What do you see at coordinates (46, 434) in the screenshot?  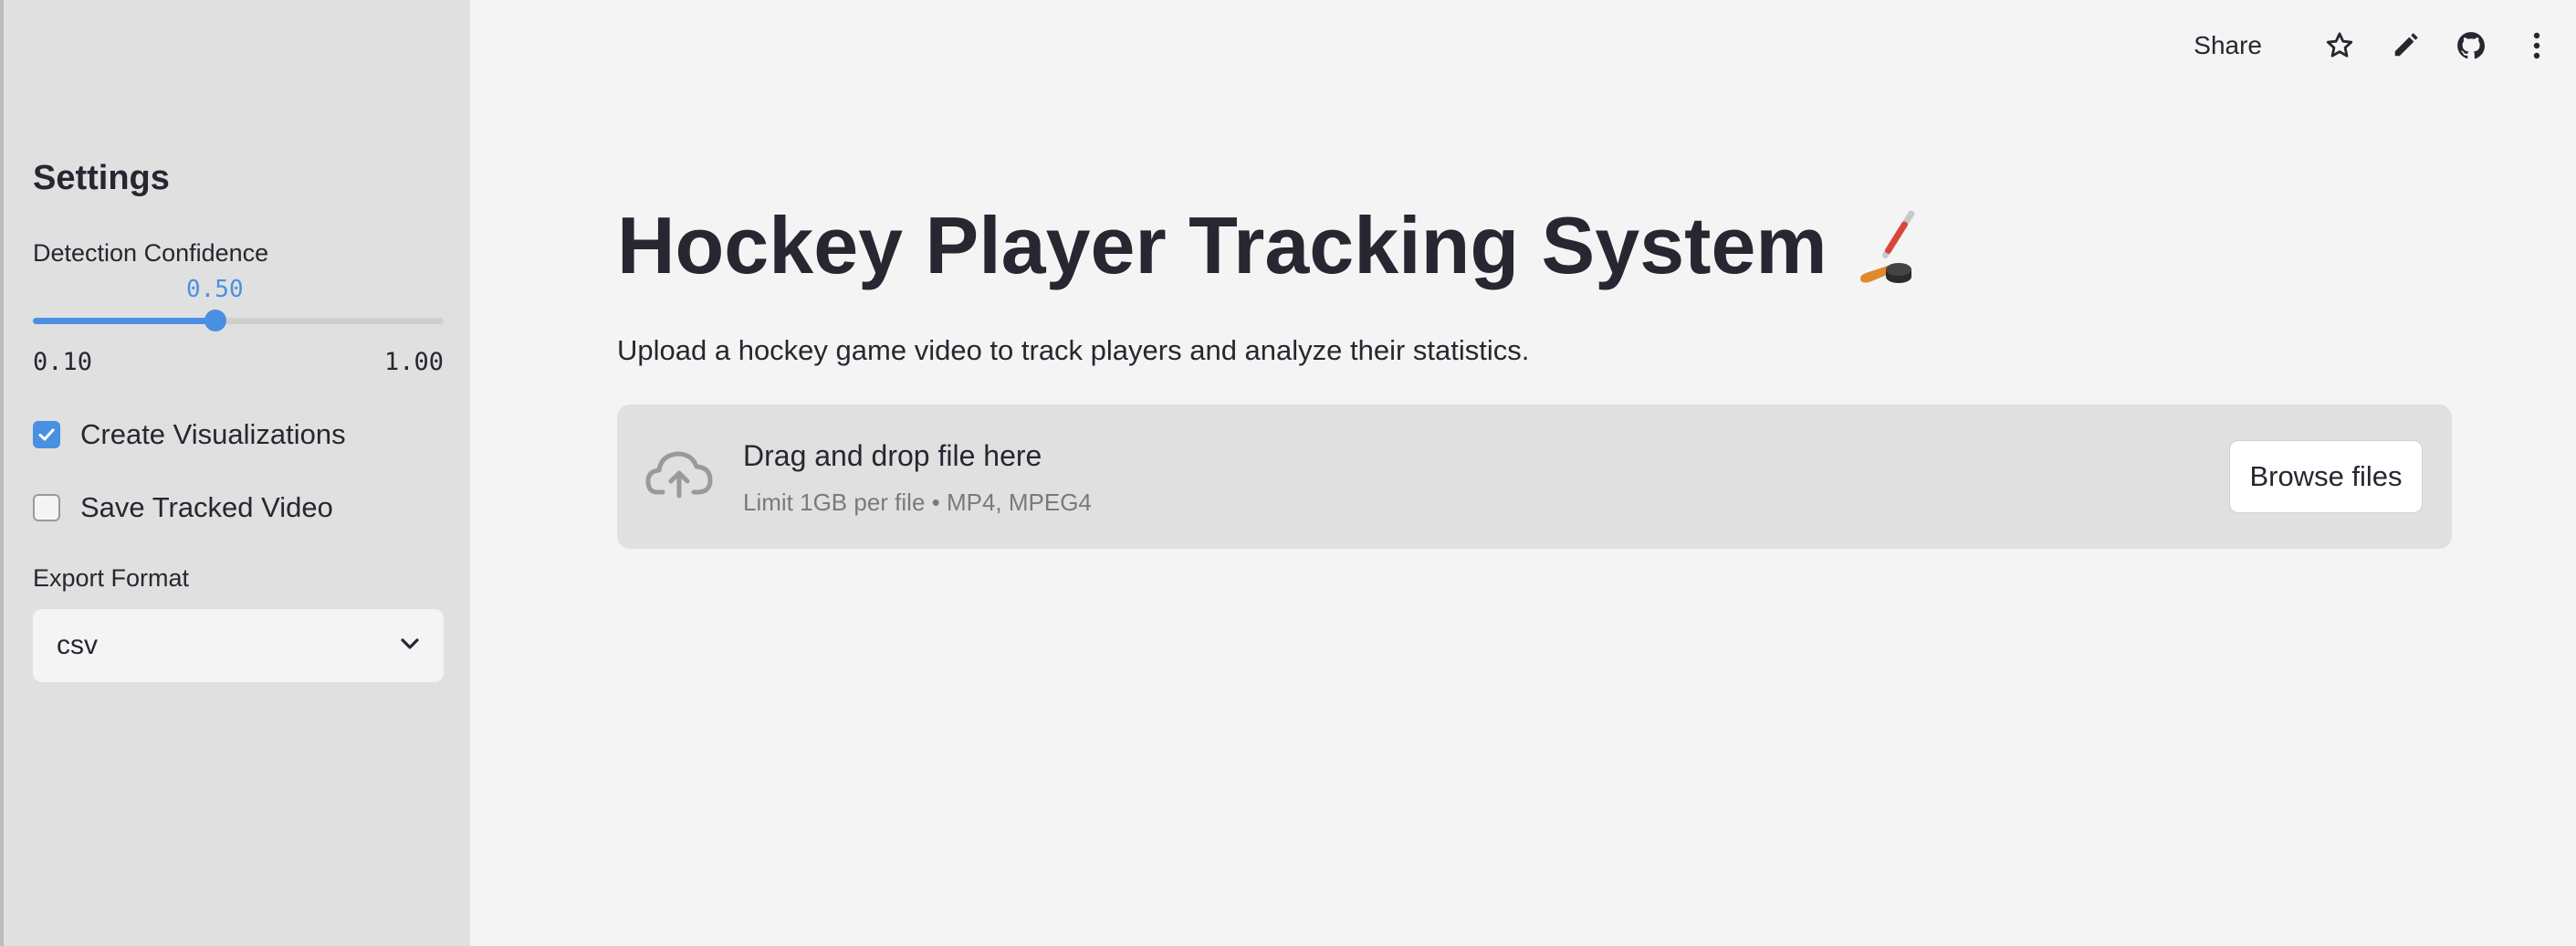 I see `checkbox-checked-icon` at bounding box center [46, 434].